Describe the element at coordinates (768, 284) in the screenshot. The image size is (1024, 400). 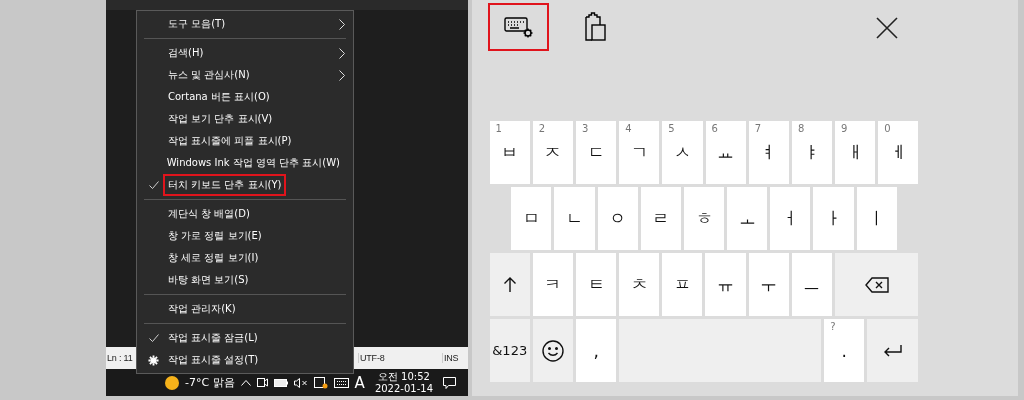
I see `key: ㅜ` at that location.